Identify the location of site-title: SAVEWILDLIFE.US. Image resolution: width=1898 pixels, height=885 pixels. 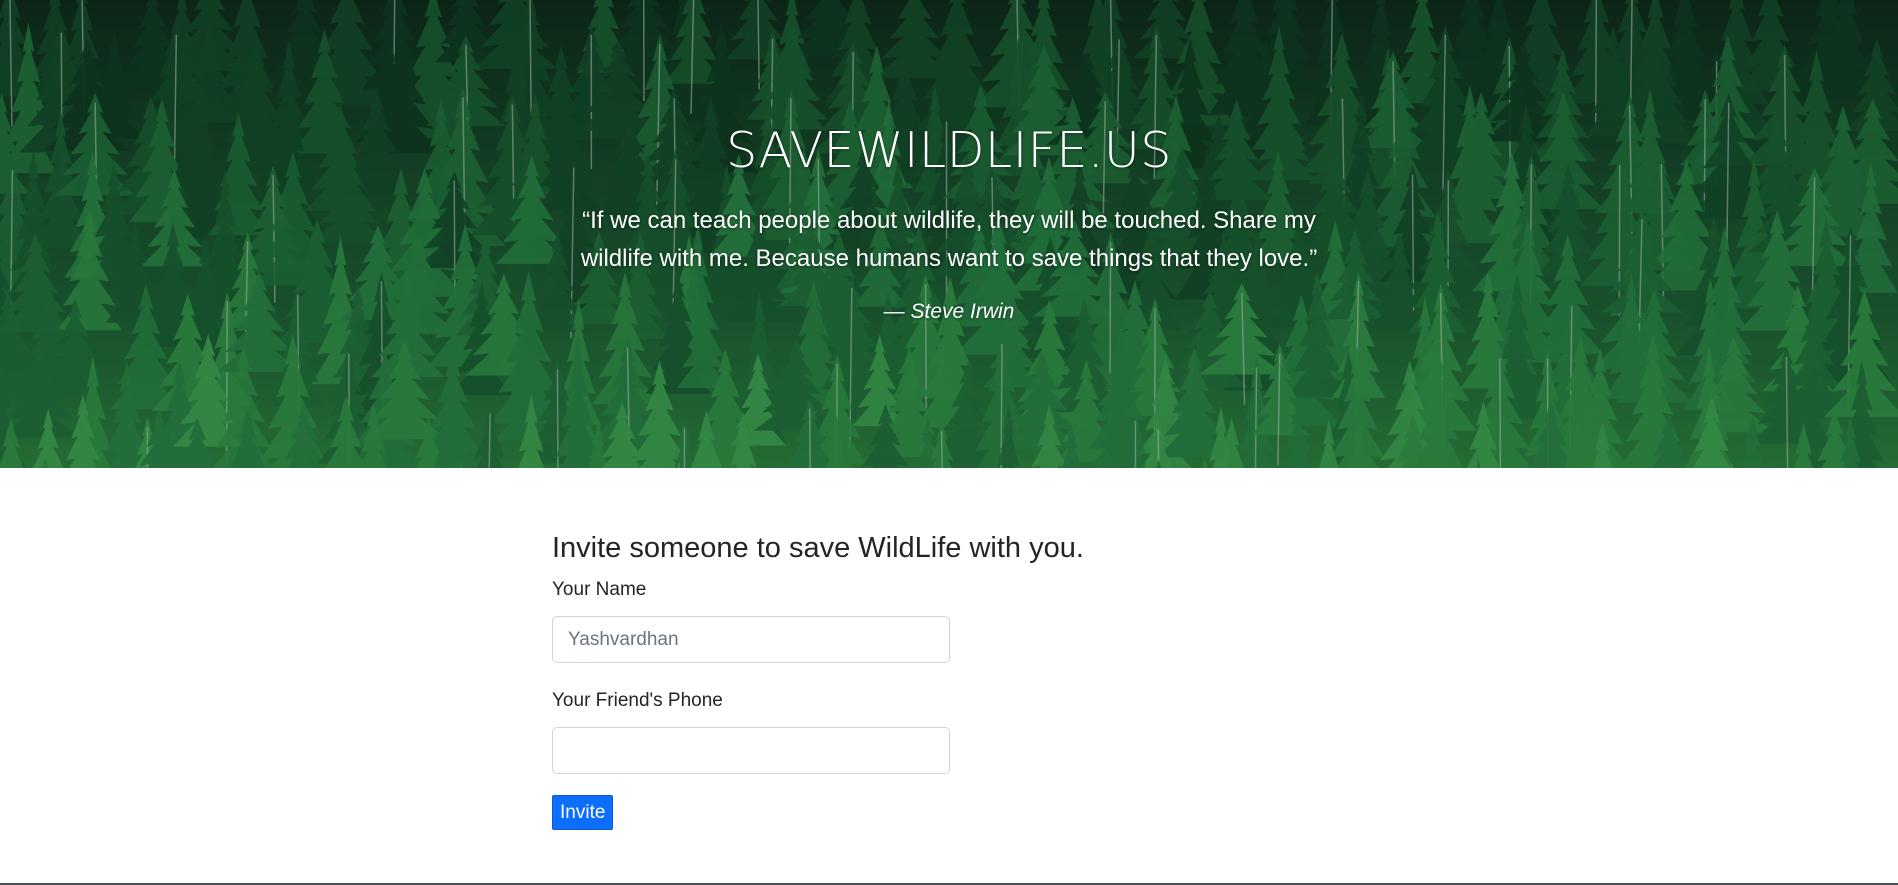
(949, 150).